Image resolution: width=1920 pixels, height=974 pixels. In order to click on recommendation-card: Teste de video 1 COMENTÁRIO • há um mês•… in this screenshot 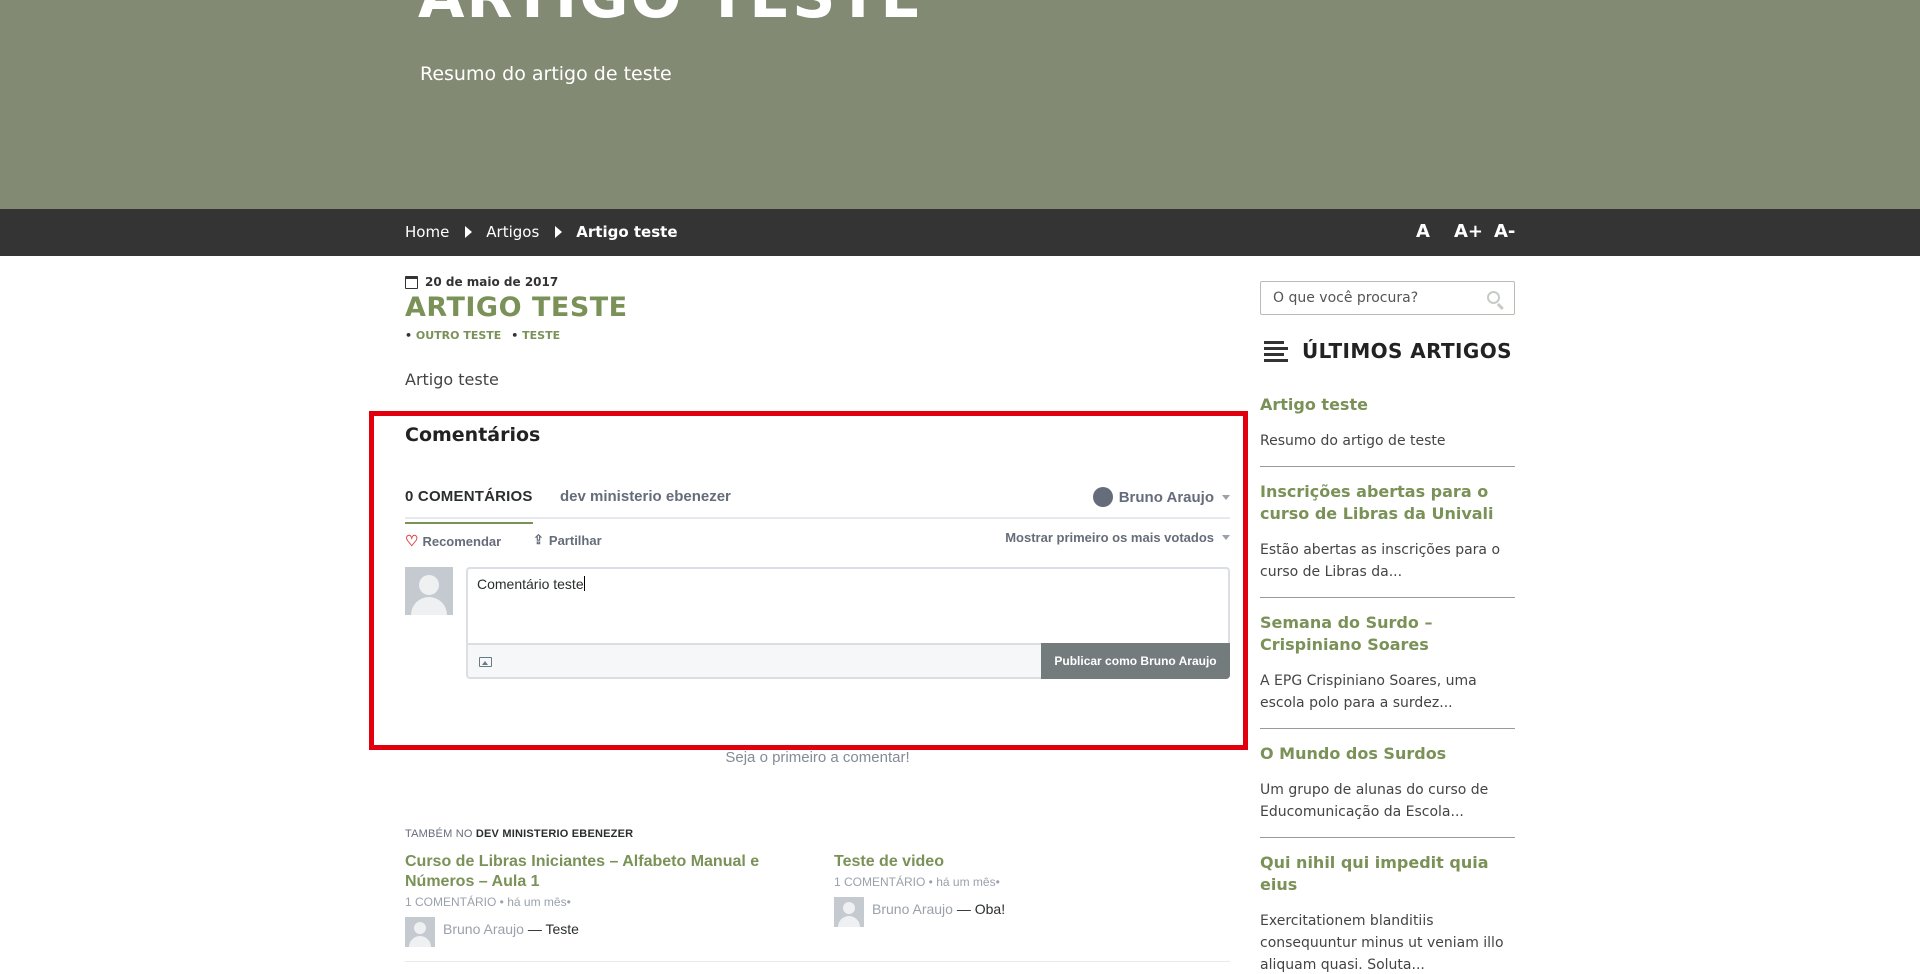, I will do `click(1032, 889)`.